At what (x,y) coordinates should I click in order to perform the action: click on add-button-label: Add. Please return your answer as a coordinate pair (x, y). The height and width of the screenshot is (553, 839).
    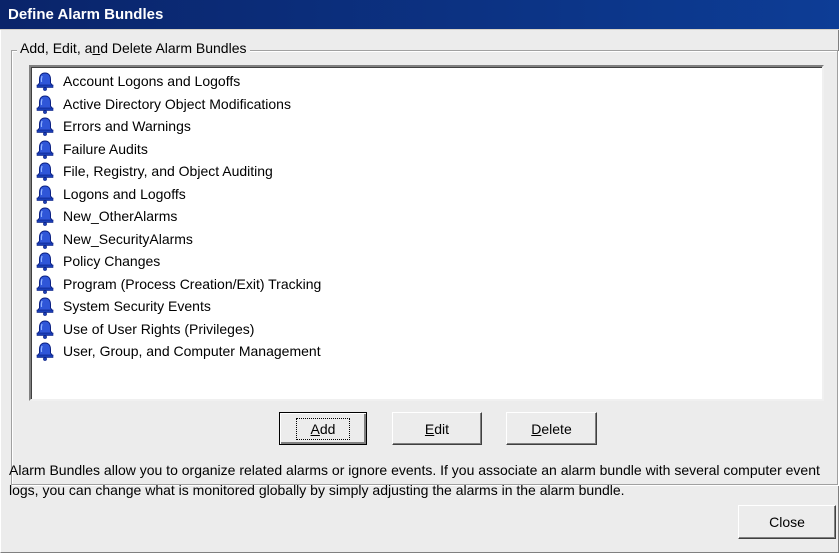
    Looking at the image, I should click on (323, 428).